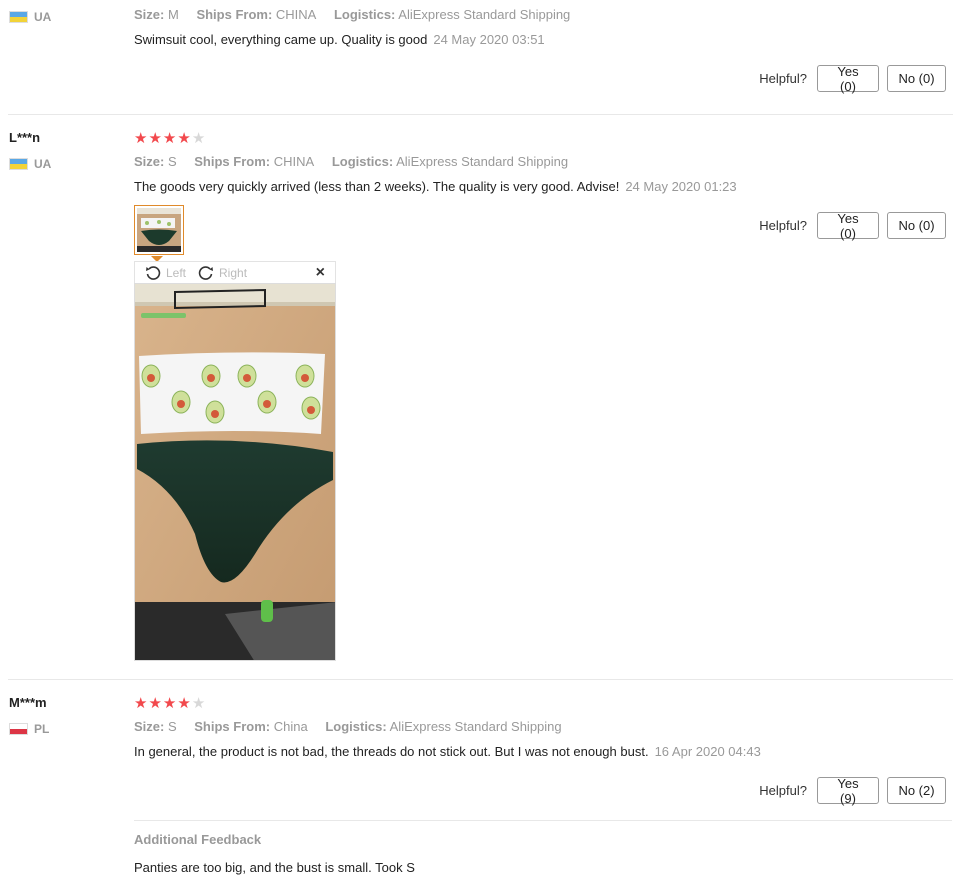  I want to click on swimsuit-photo-icon, so click(235, 472).